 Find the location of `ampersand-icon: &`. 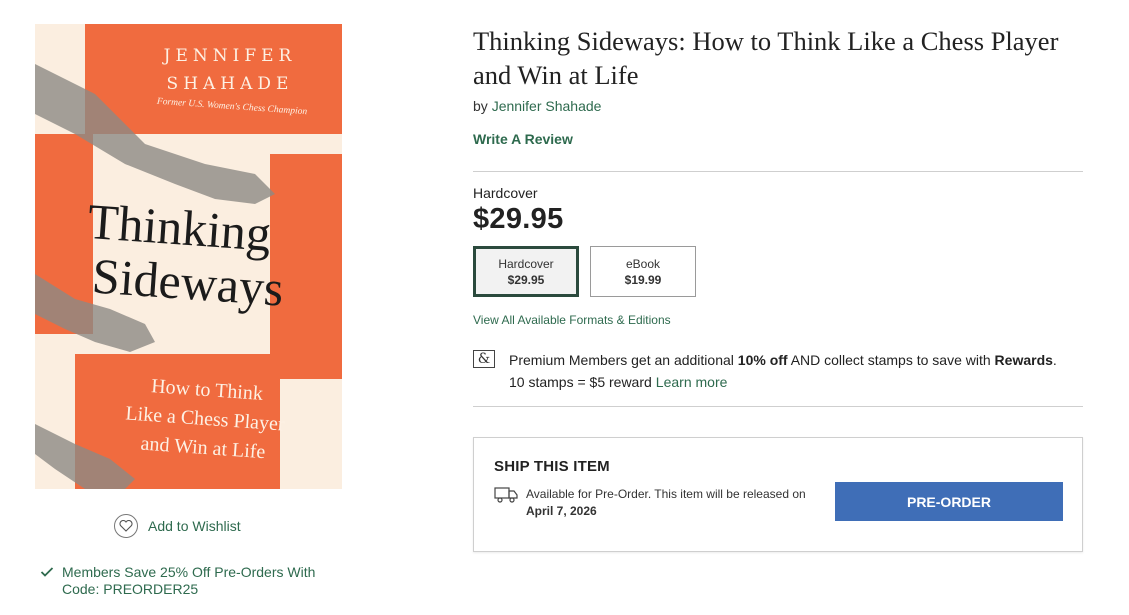

ampersand-icon: & is located at coordinates (484, 359).